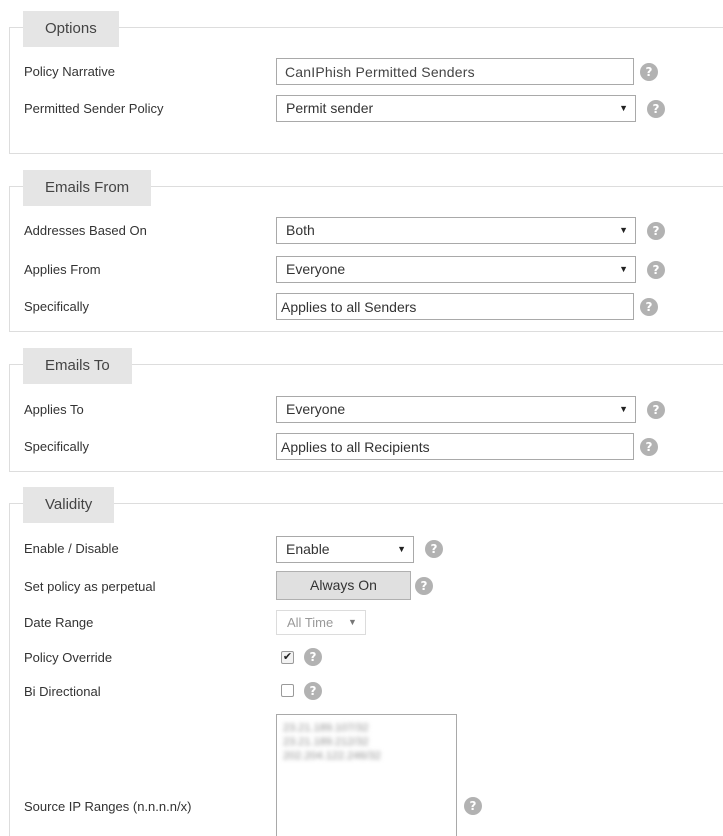 The width and height of the screenshot is (723, 836). I want to click on emails-to-legend: Emails To, so click(77, 366).